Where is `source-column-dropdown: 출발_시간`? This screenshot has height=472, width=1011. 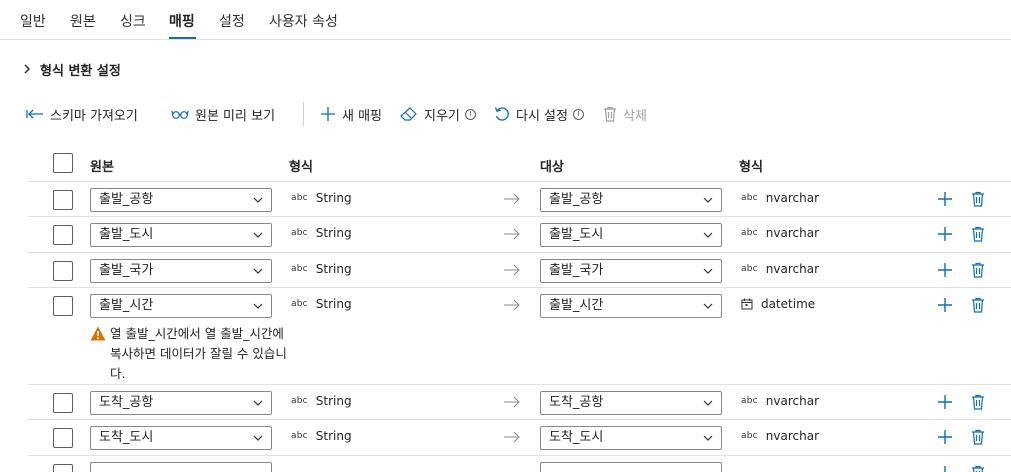
source-column-dropdown: 출발_시간 is located at coordinates (181, 306).